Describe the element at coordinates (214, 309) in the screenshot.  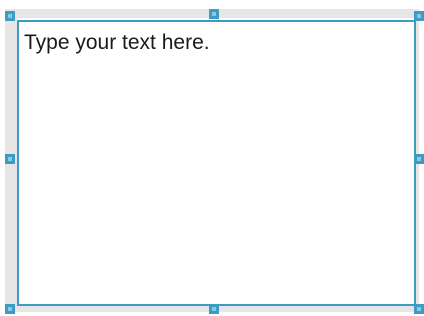
I see `resize-handle-bottom-center` at that location.